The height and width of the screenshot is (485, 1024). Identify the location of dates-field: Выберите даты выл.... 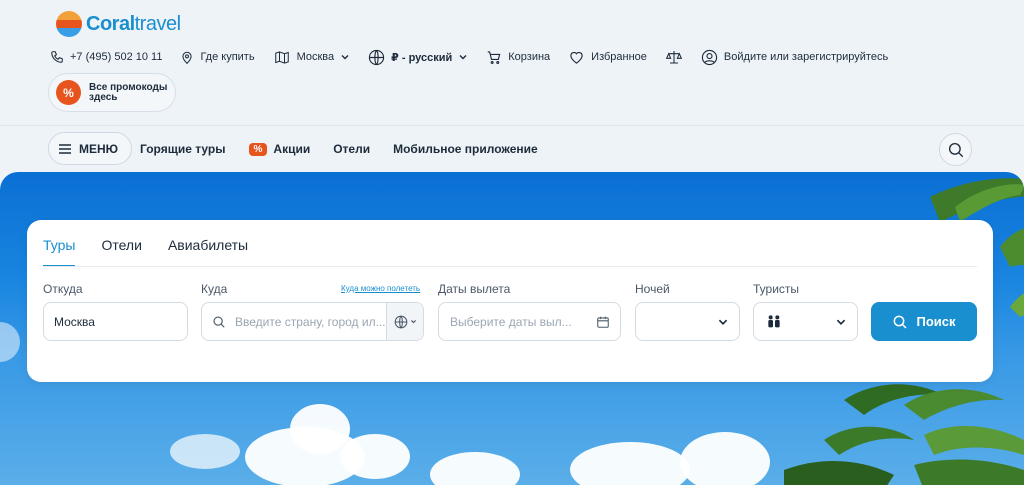
(529, 321).